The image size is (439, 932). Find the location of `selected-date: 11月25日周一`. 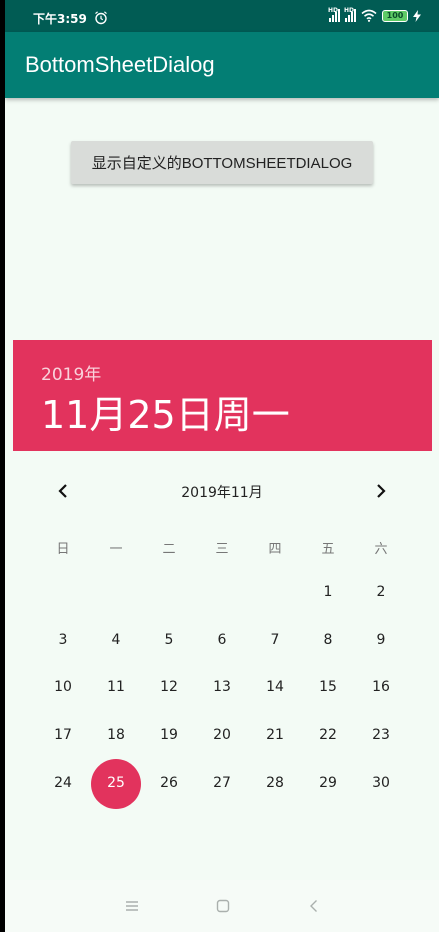

selected-date: 11月25日周一 is located at coordinates (165, 411).